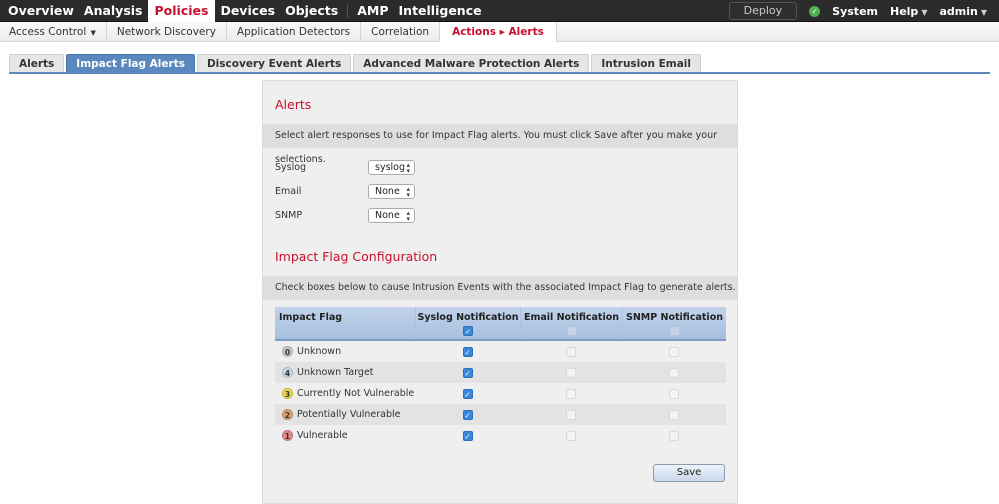  I want to click on nav-divider, so click(348, 11).